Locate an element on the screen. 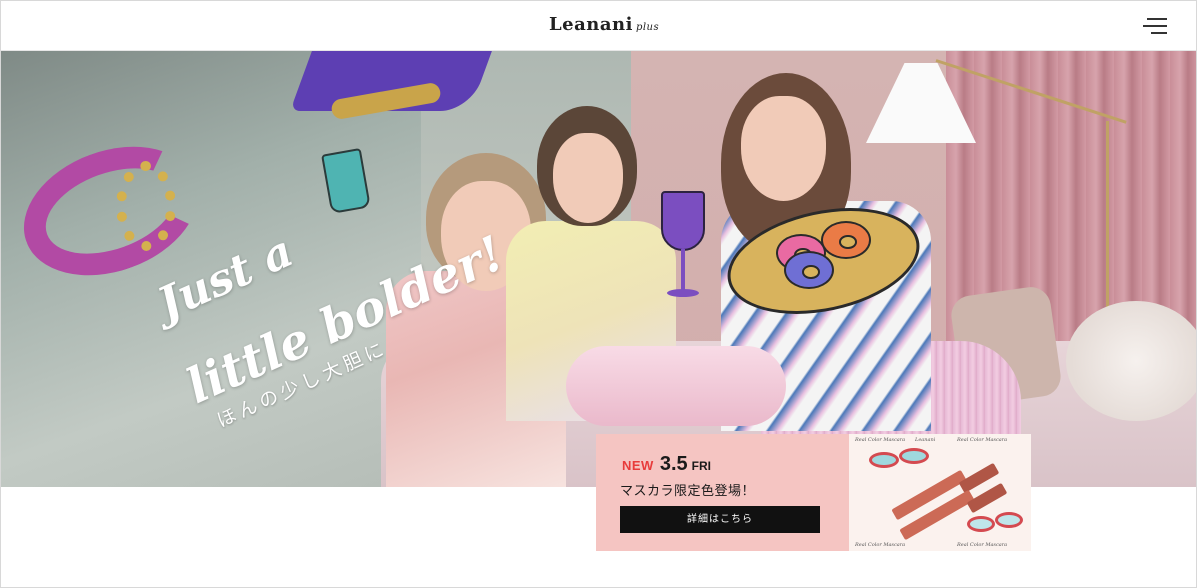 This screenshot has height=588, width=1197. model-center-face is located at coordinates (588, 178).